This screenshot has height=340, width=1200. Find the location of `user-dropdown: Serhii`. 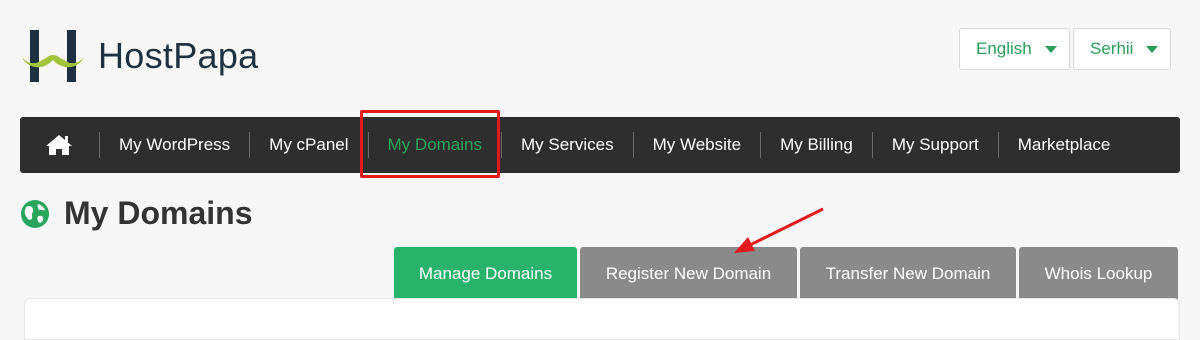

user-dropdown: Serhii is located at coordinates (1122, 49).